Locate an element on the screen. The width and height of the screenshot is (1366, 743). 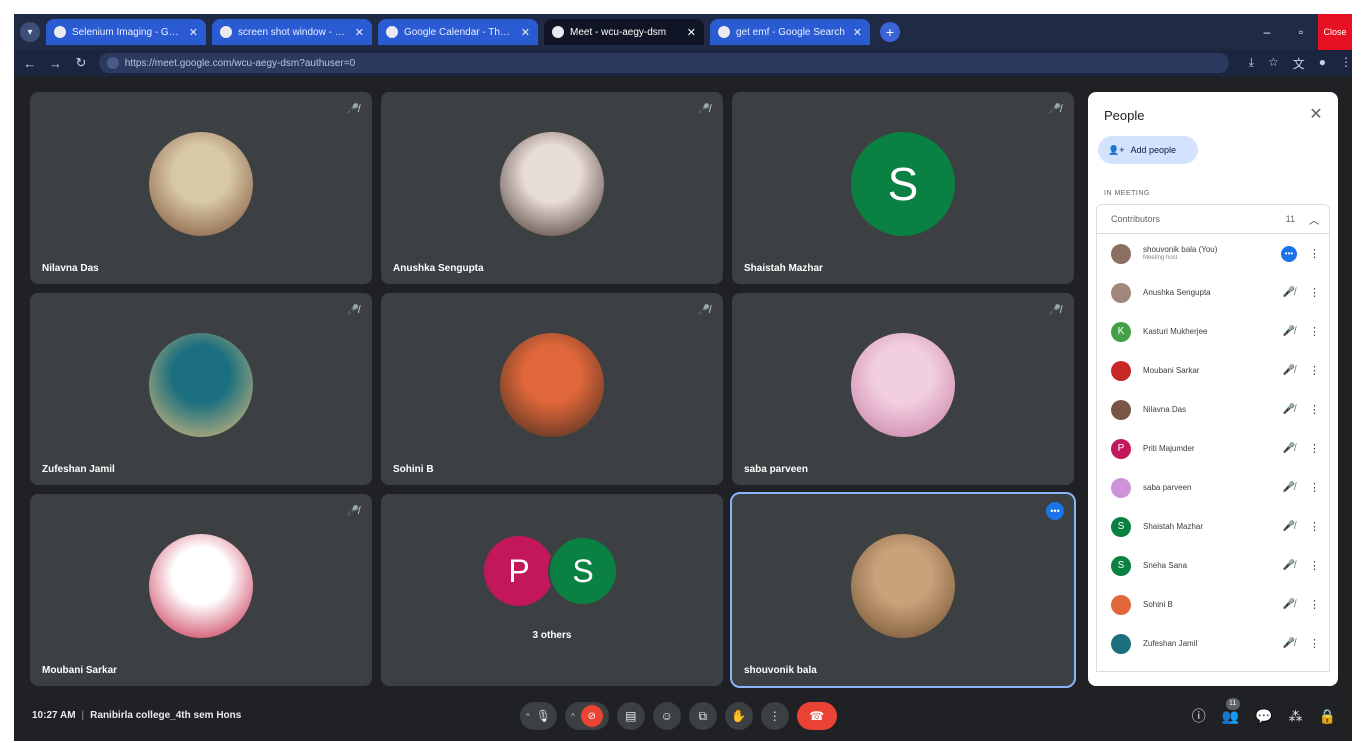
participant-row: S Sneha Sana 🎤̸ ⋮ is located at coordinates (1213, 565).